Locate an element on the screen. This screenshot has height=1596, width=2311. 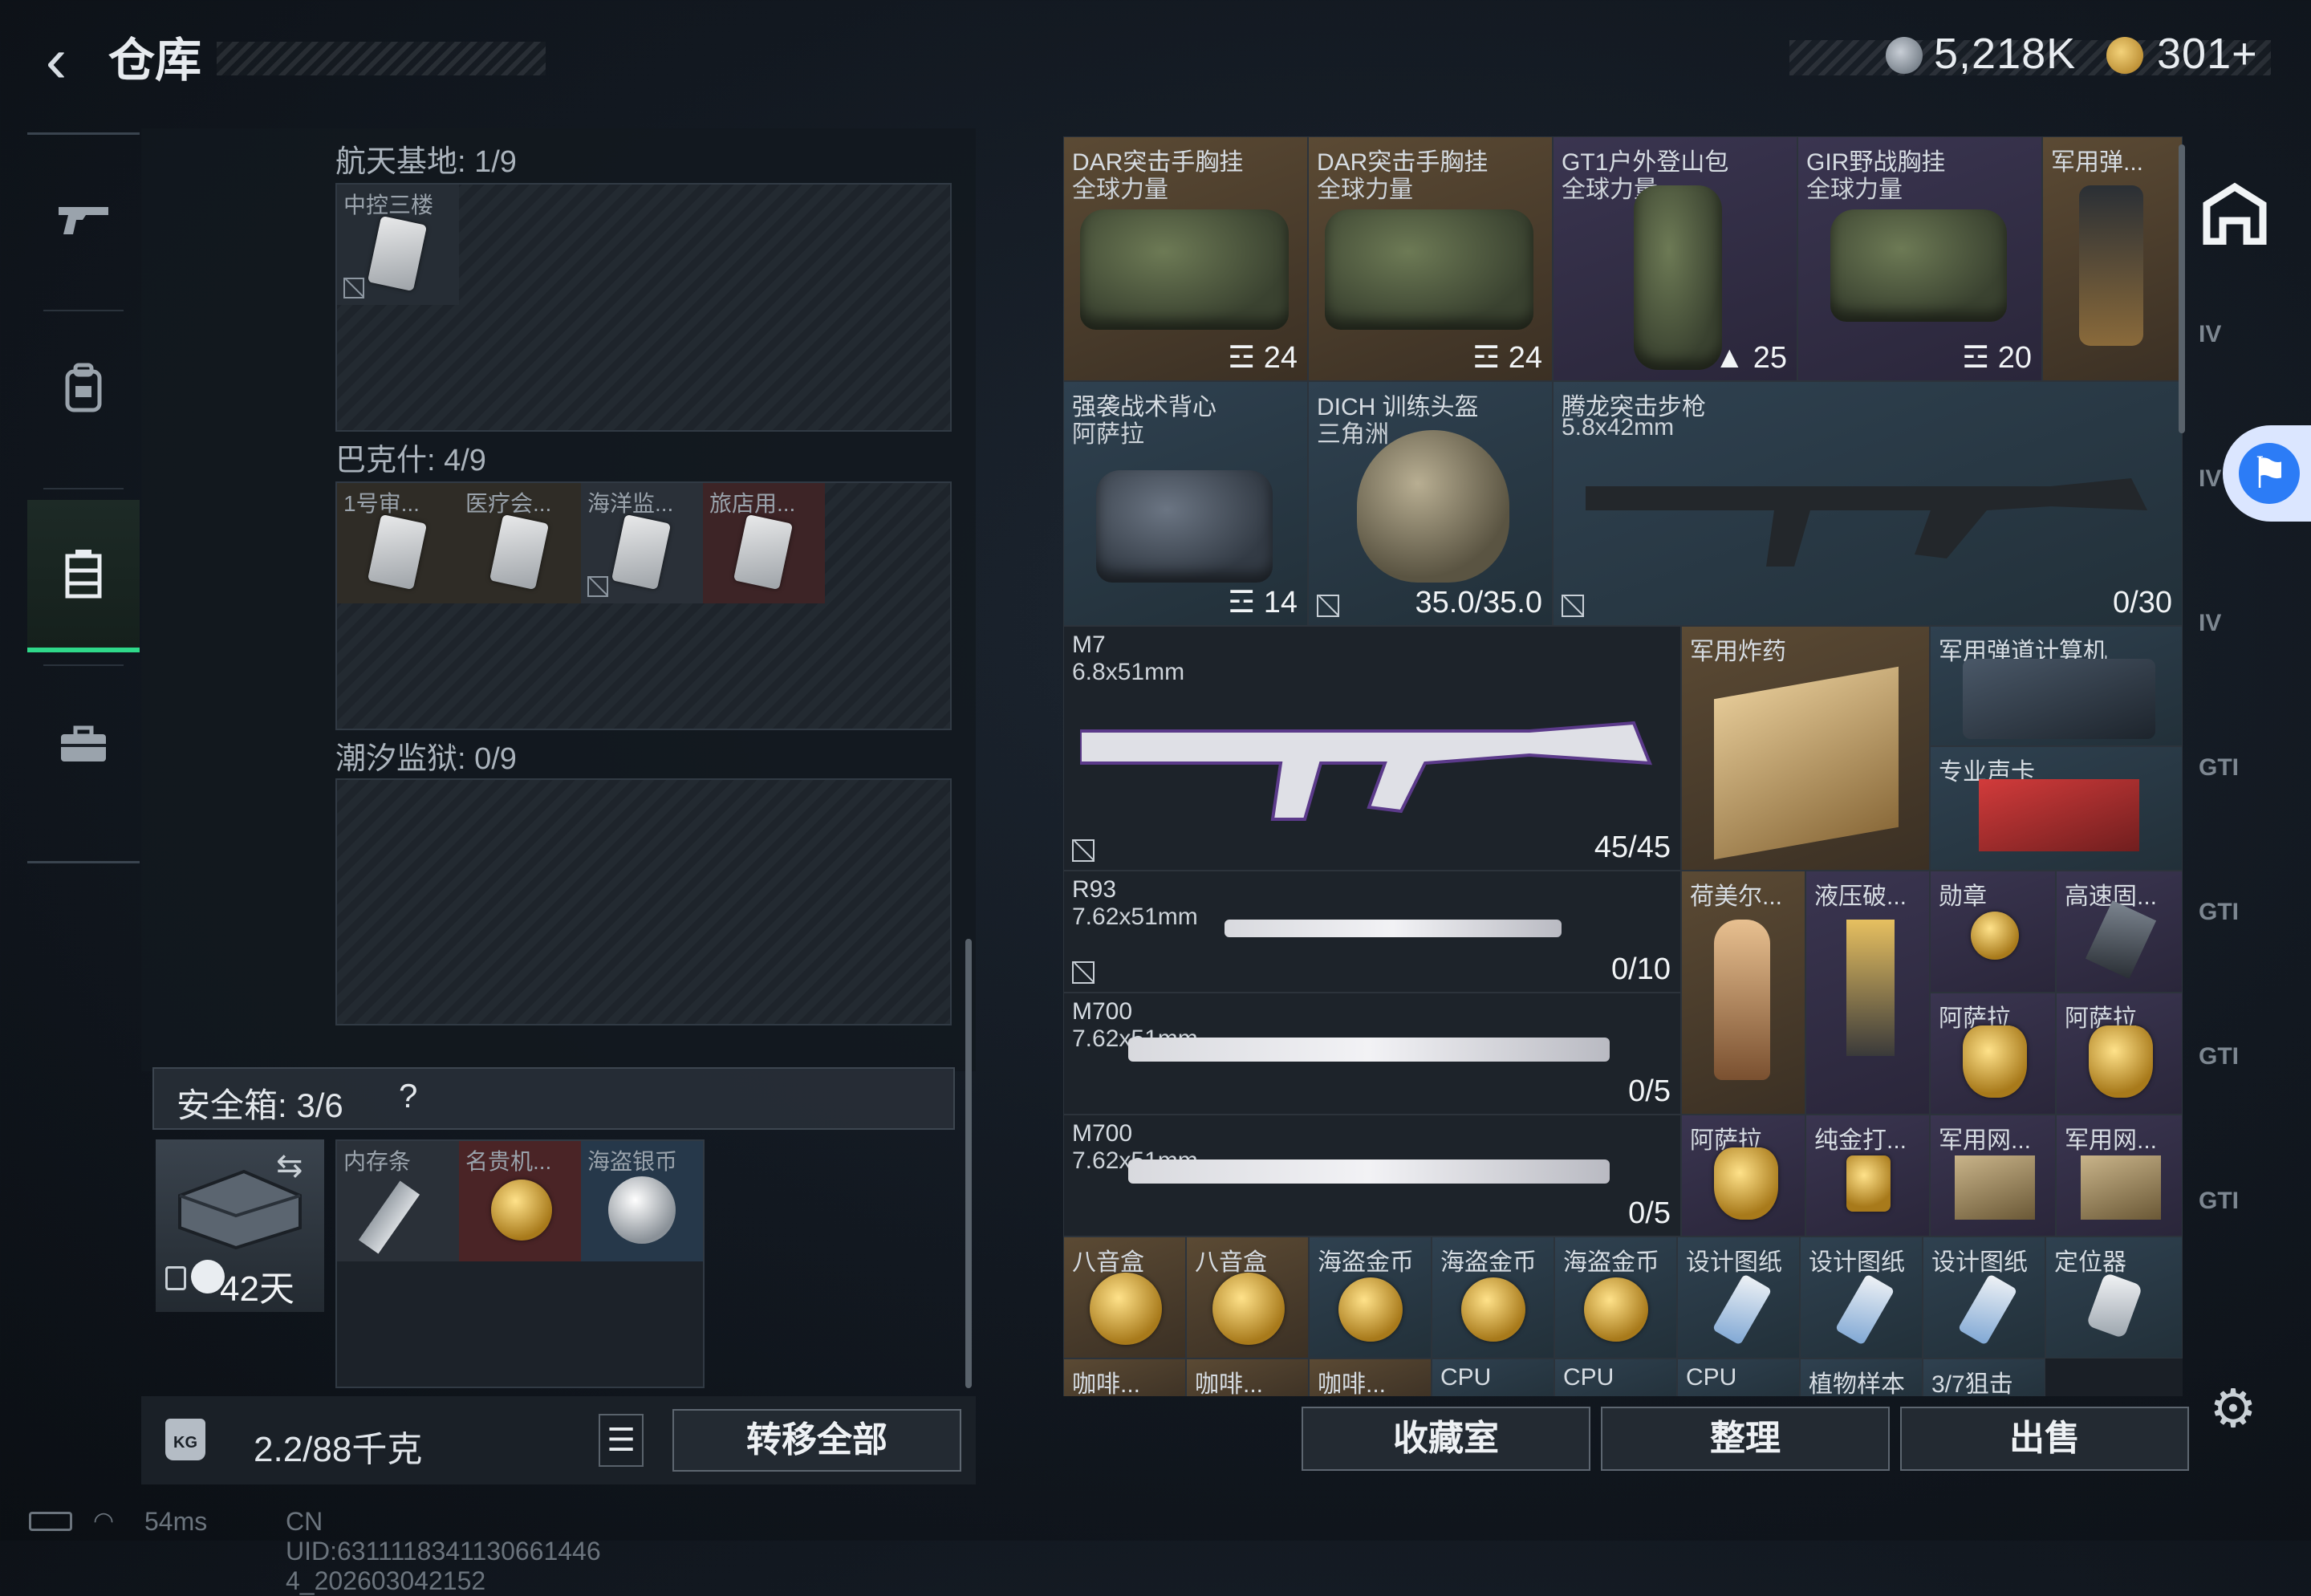
nav-equipment is located at coordinates (83, 388).